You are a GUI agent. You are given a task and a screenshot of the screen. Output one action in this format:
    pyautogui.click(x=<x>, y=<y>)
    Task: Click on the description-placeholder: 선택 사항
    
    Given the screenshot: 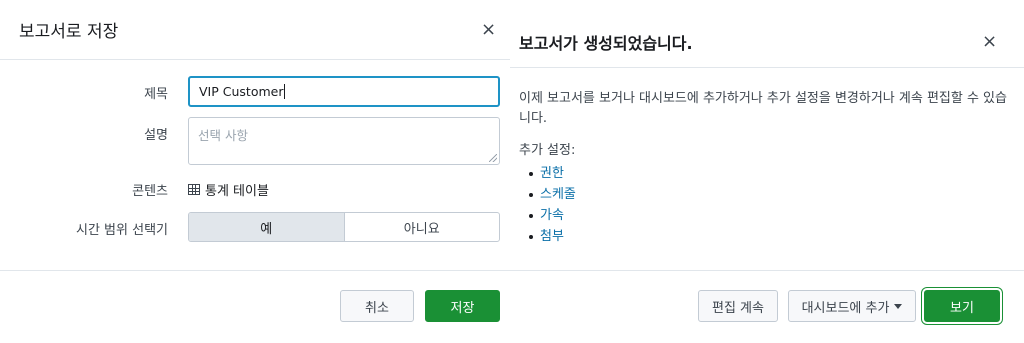 What is the action you would take?
    pyautogui.click(x=223, y=135)
    